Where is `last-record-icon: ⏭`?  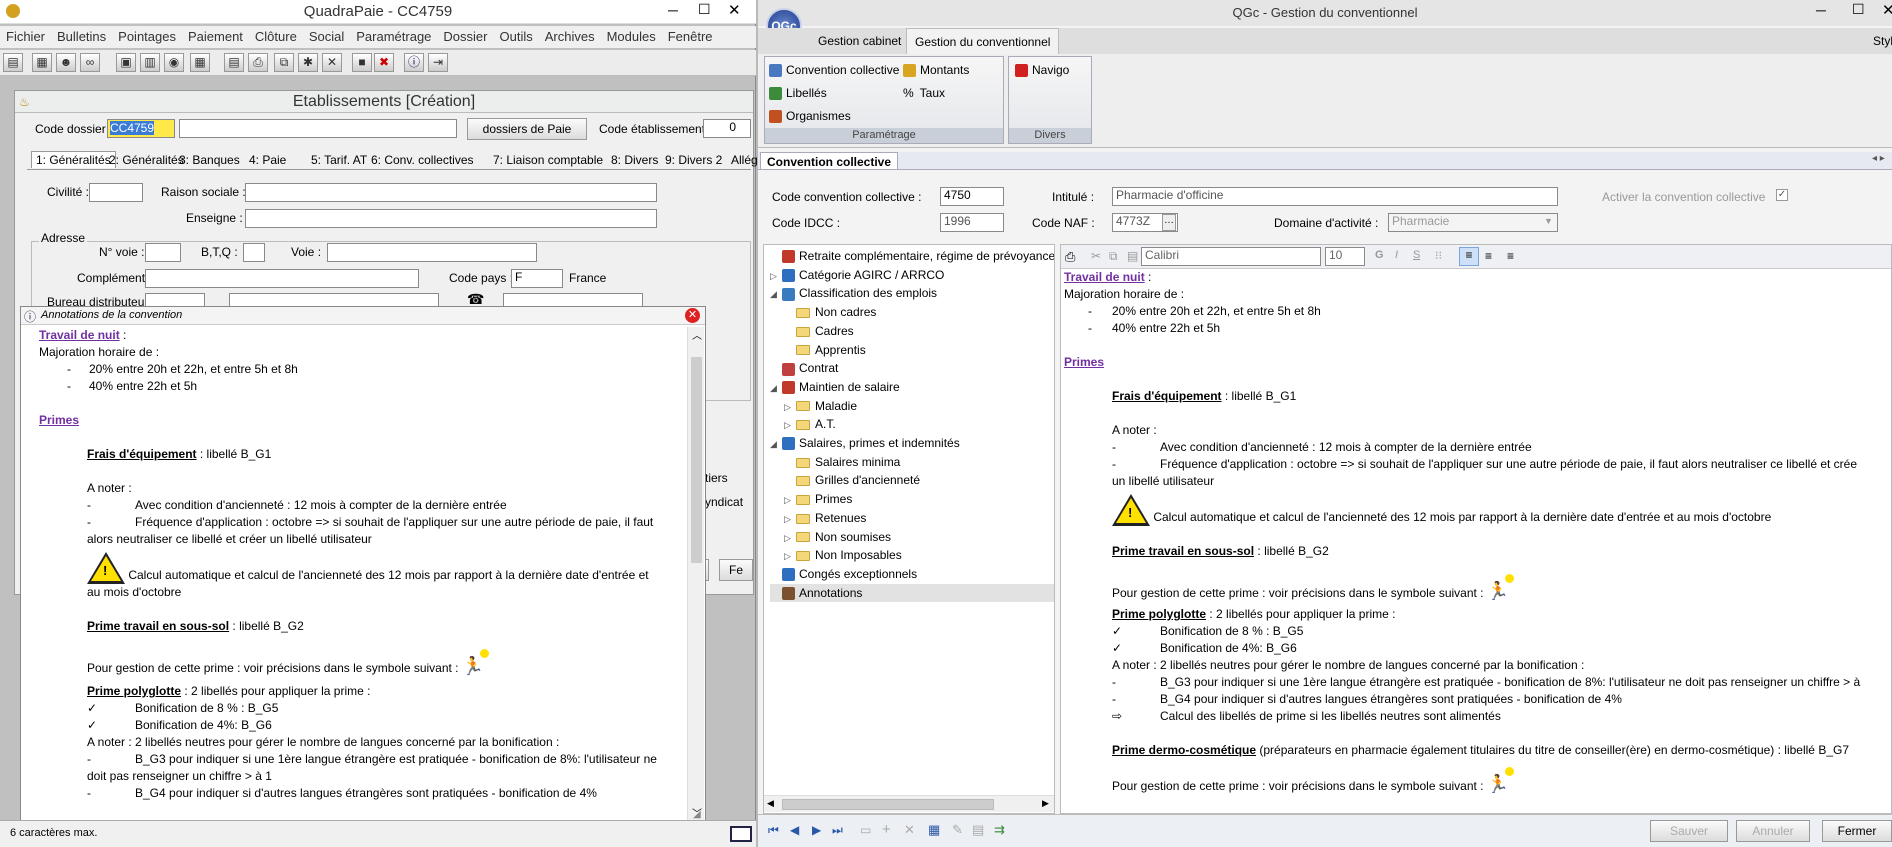
last-record-icon: ⏭ is located at coordinates (837, 830).